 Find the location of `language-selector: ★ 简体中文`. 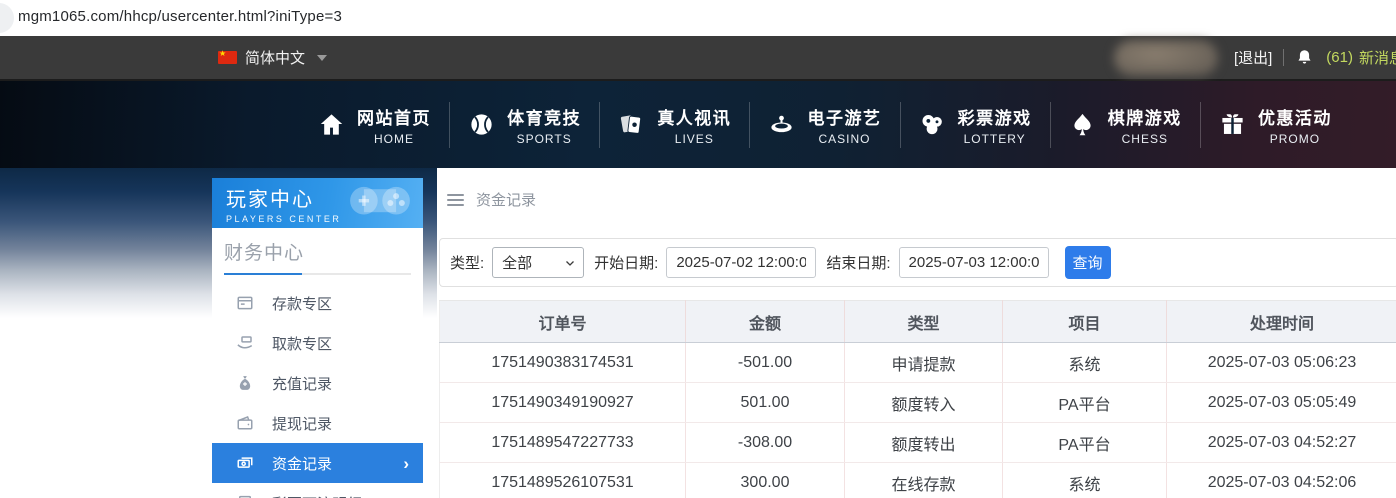

language-selector: ★ 简体中文 is located at coordinates (273, 57).